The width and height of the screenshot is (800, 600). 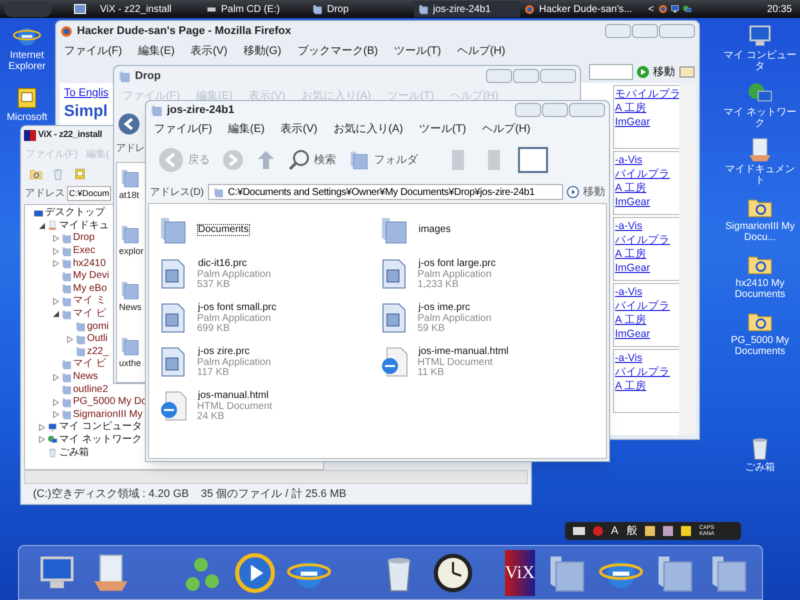 What do you see at coordinates (98, 326) in the screenshot?
I see `tree-item: gomi` at bounding box center [98, 326].